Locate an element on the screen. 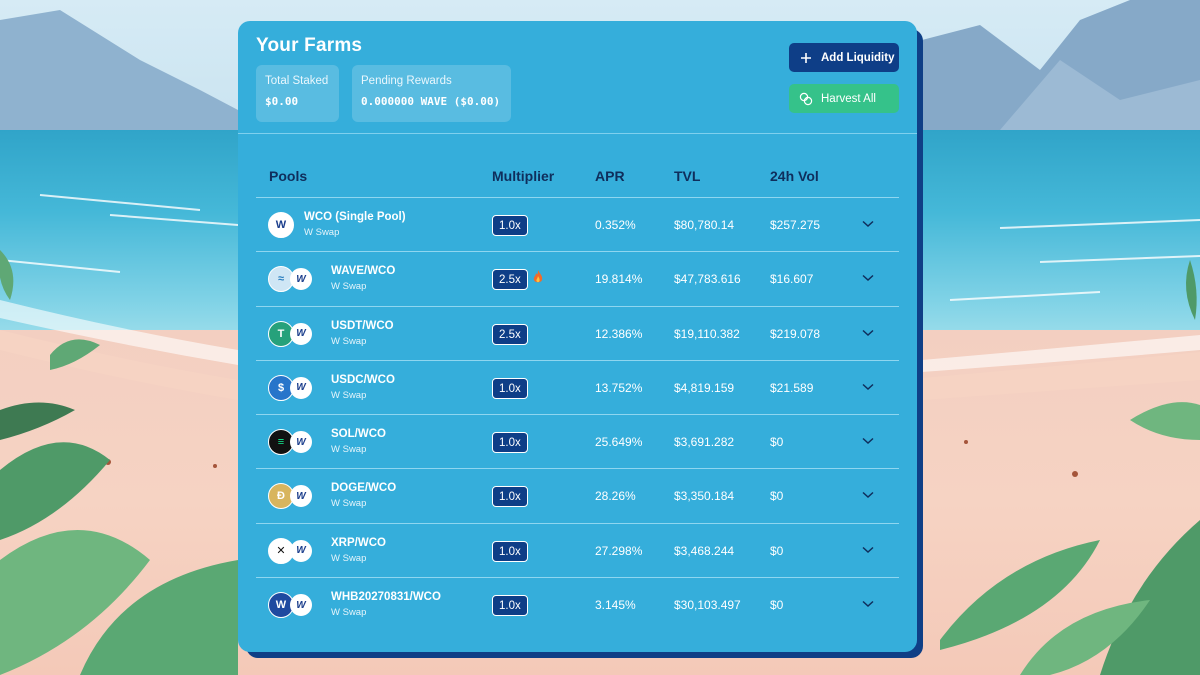 The height and width of the screenshot is (675, 1200). column-header-apr: APR is located at coordinates (610, 176).